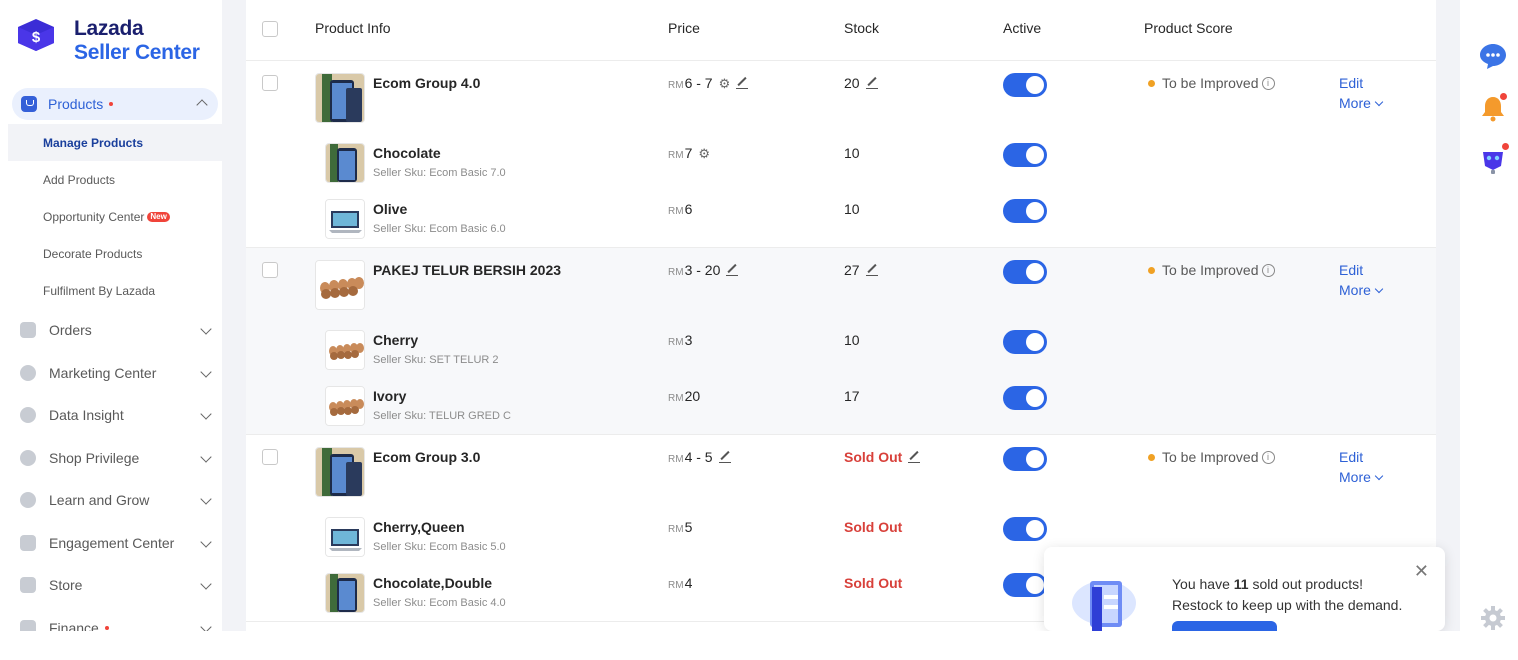 The image size is (1518, 660). What do you see at coordinates (439, 173) in the screenshot?
I see `variant-sku: Seller Sku: Ecom Basic 7.0` at bounding box center [439, 173].